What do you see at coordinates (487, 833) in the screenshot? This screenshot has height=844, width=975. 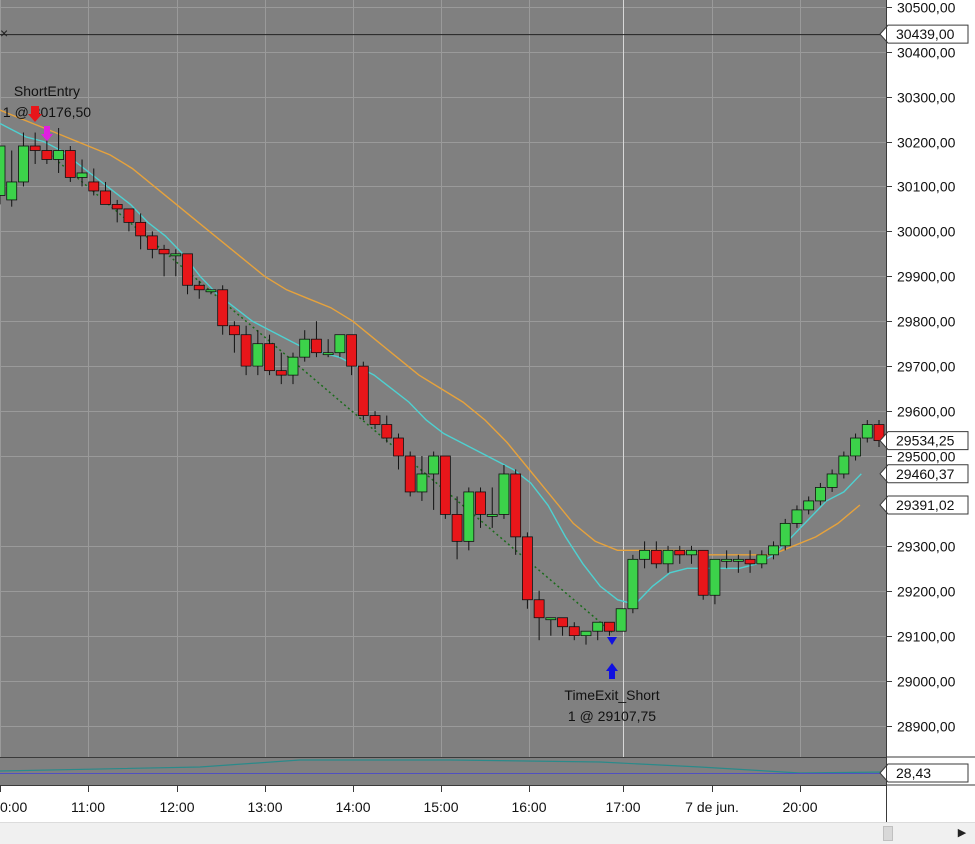 I see `horizontal-scrollbar: ▶` at bounding box center [487, 833].